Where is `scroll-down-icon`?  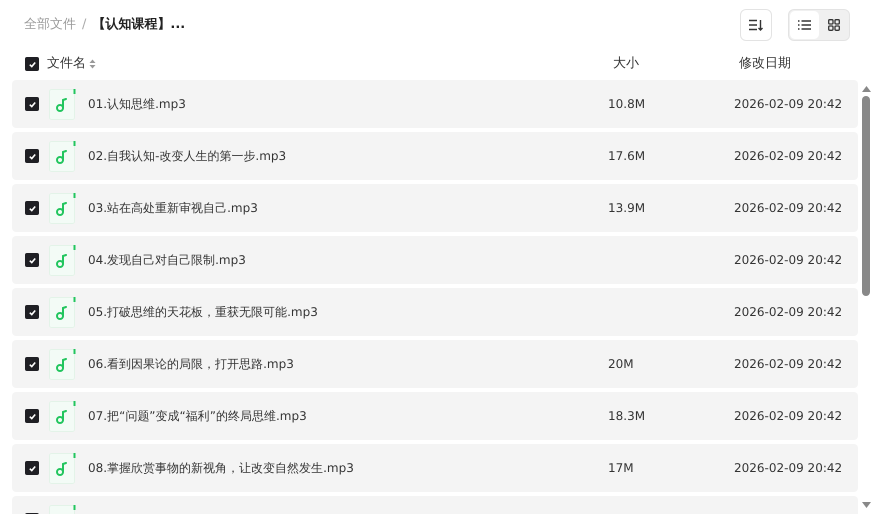
scroll-down-icon is located at coordinates (866, 505).